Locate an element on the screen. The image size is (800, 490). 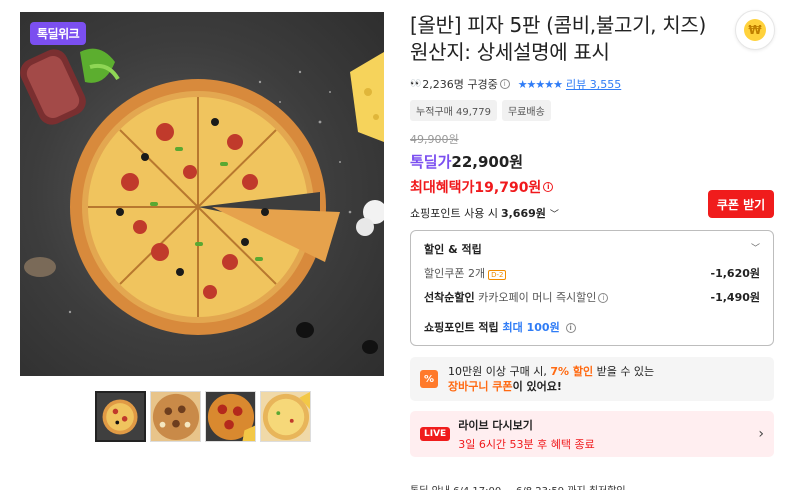
eyes-icon: 👀 is located at coordinates (415, 84).